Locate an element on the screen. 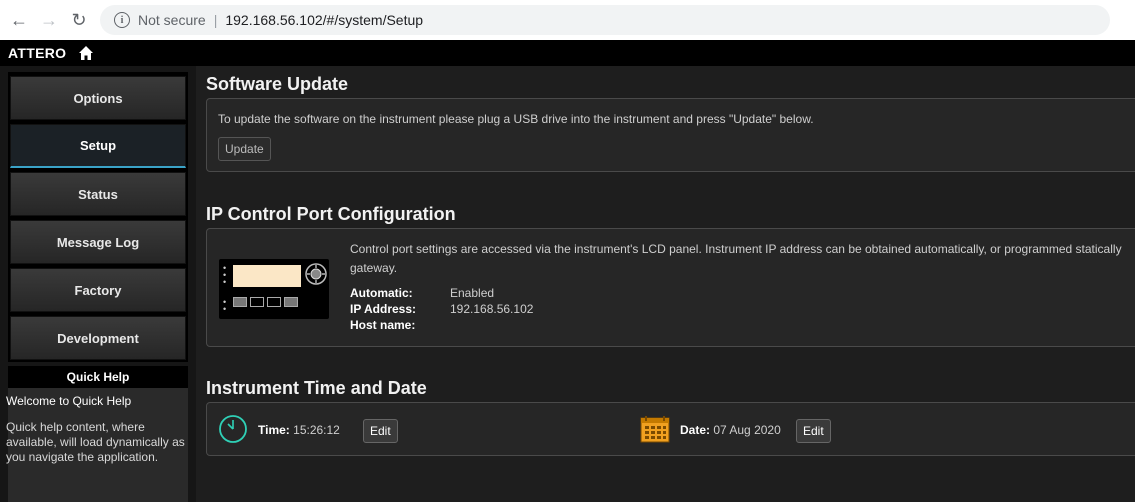 The image size is (1135, 502). reload-icon: ↻ is located at coordinates (79, 20).